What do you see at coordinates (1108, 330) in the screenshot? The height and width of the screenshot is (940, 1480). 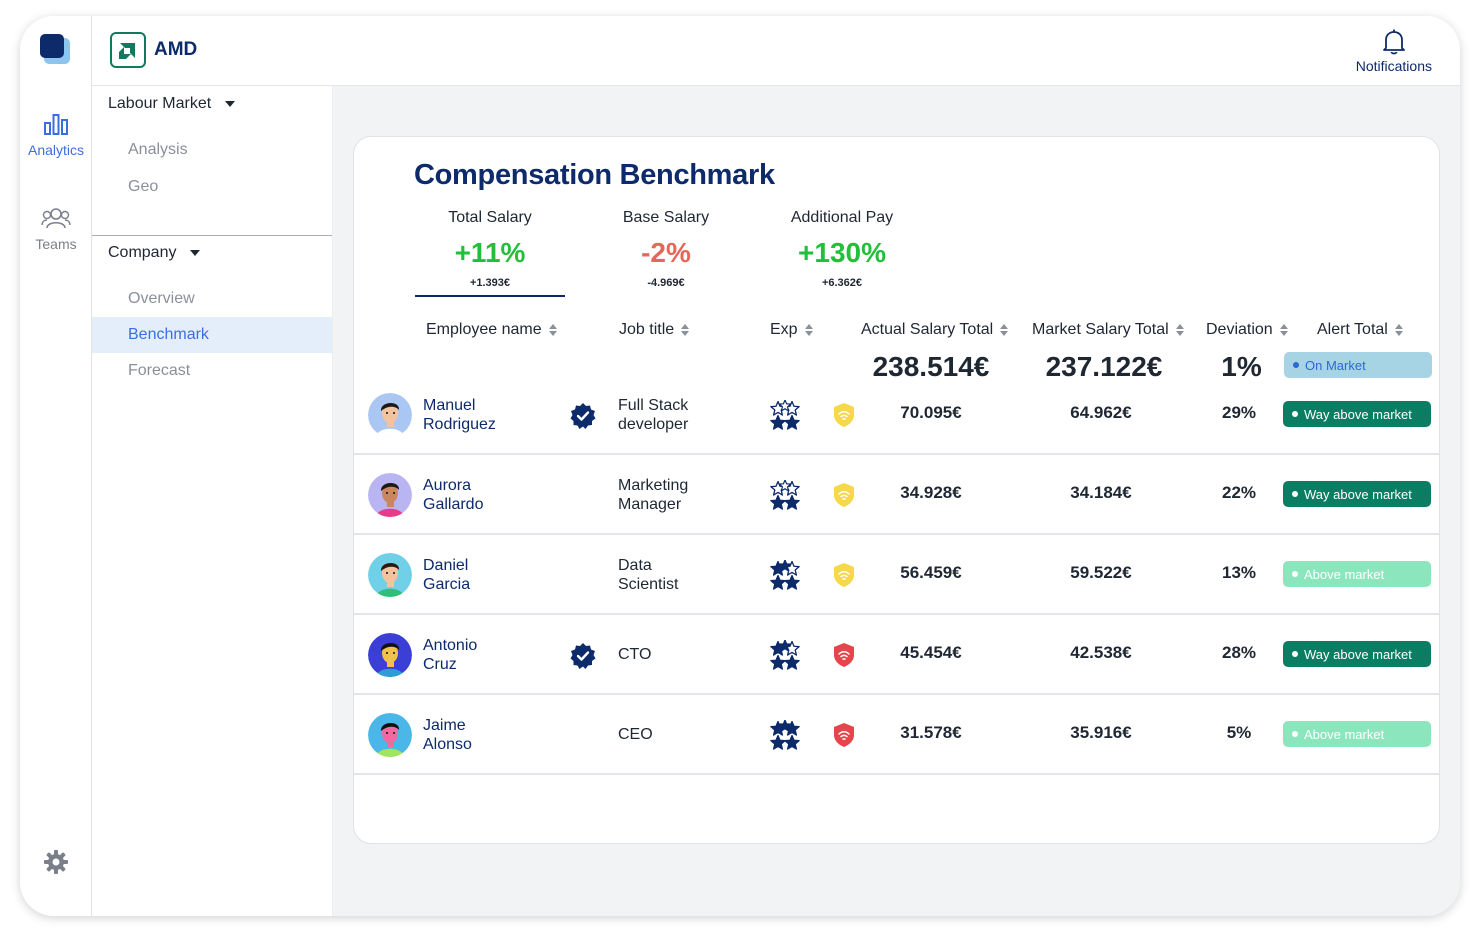 I see `column-header-market: Market Salary Total` at bounding box center [1108, 330].